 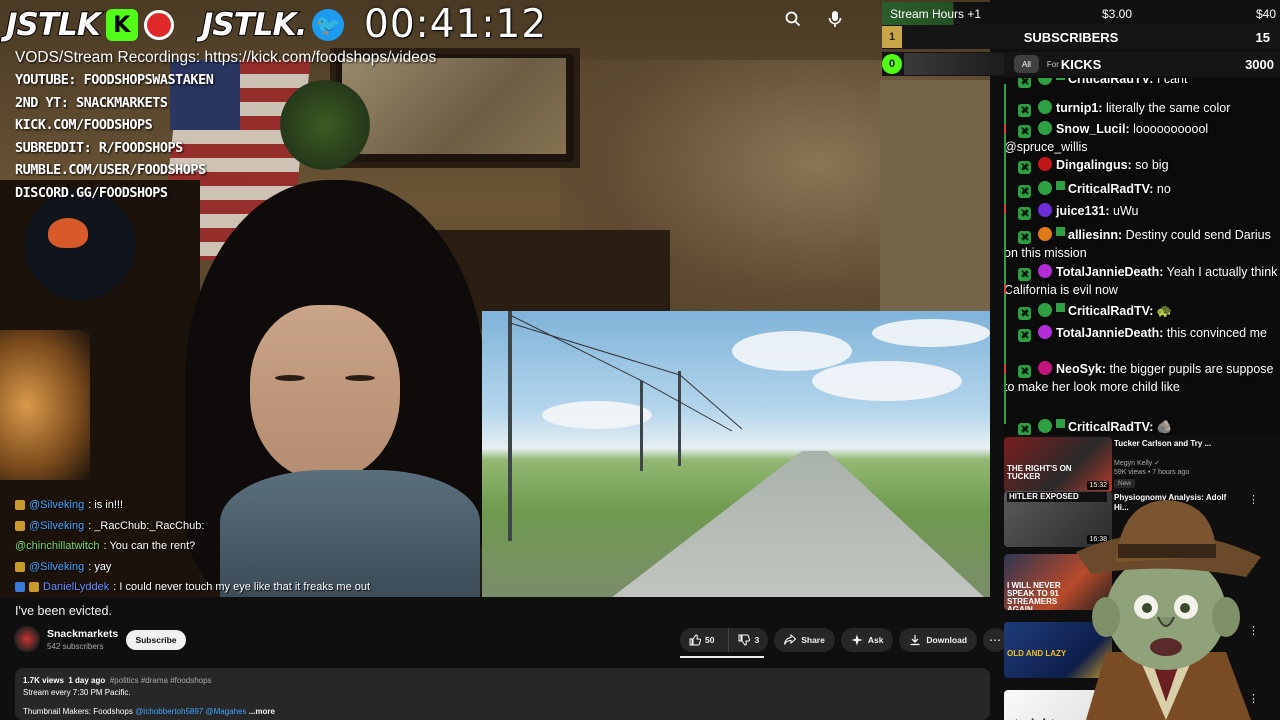 What do you see at coordinates (454, 106) in the screenshot?
I see `framed-painting` at bounding box center [454, 106].